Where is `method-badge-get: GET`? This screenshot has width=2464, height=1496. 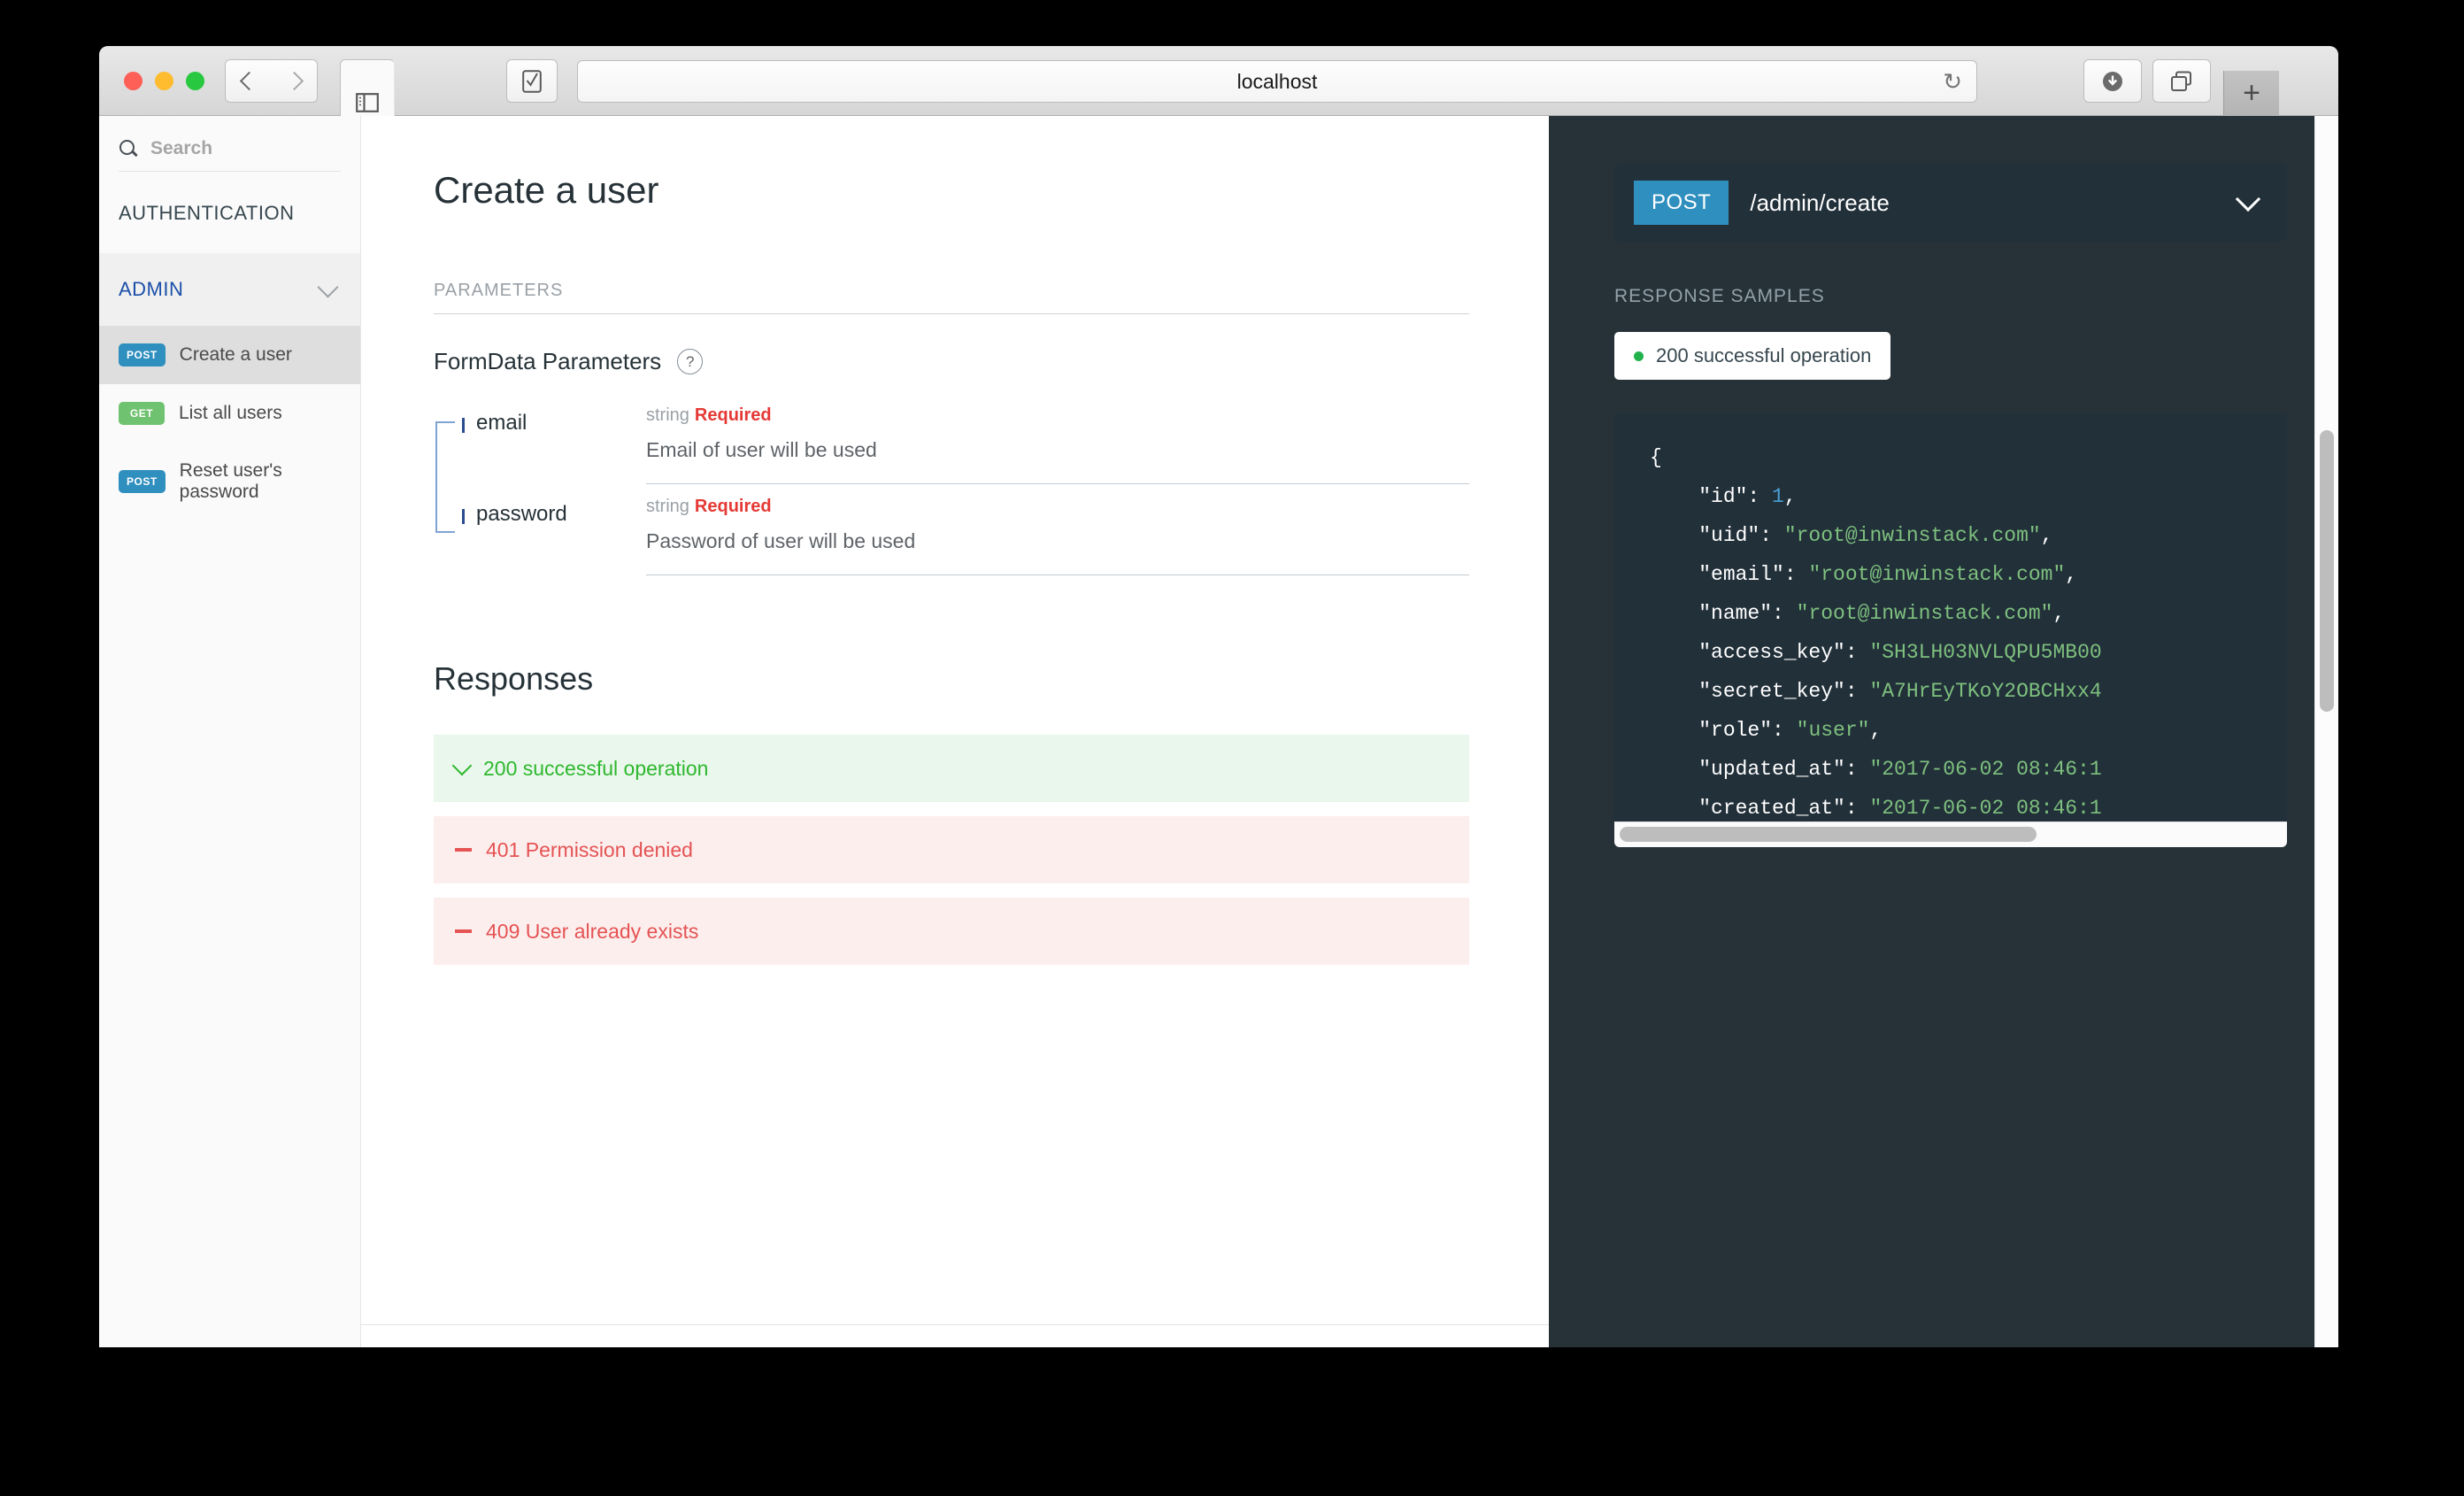 method-badge-get: GET is located at coordinates (142, 413).